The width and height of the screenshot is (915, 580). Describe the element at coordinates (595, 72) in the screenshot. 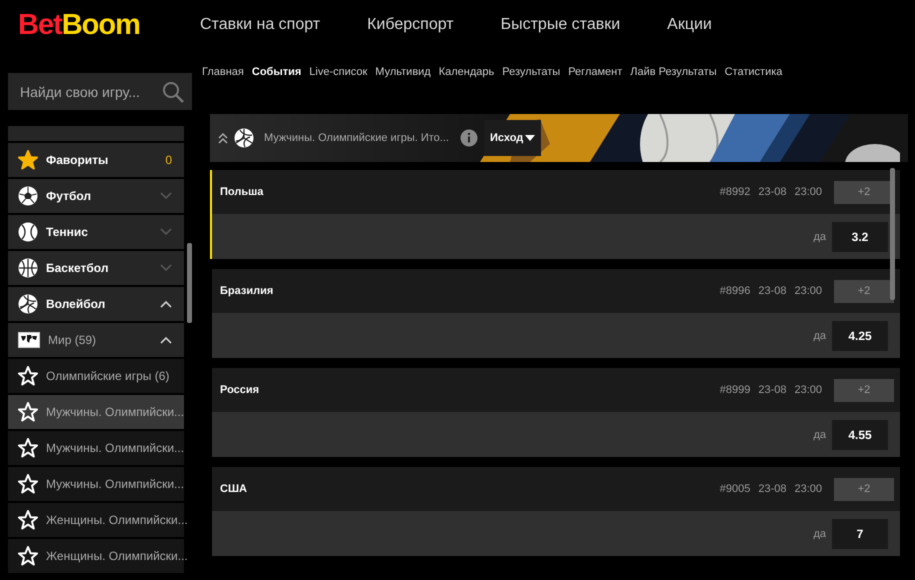

I see `sub-nav-link: Регламент` at that location.